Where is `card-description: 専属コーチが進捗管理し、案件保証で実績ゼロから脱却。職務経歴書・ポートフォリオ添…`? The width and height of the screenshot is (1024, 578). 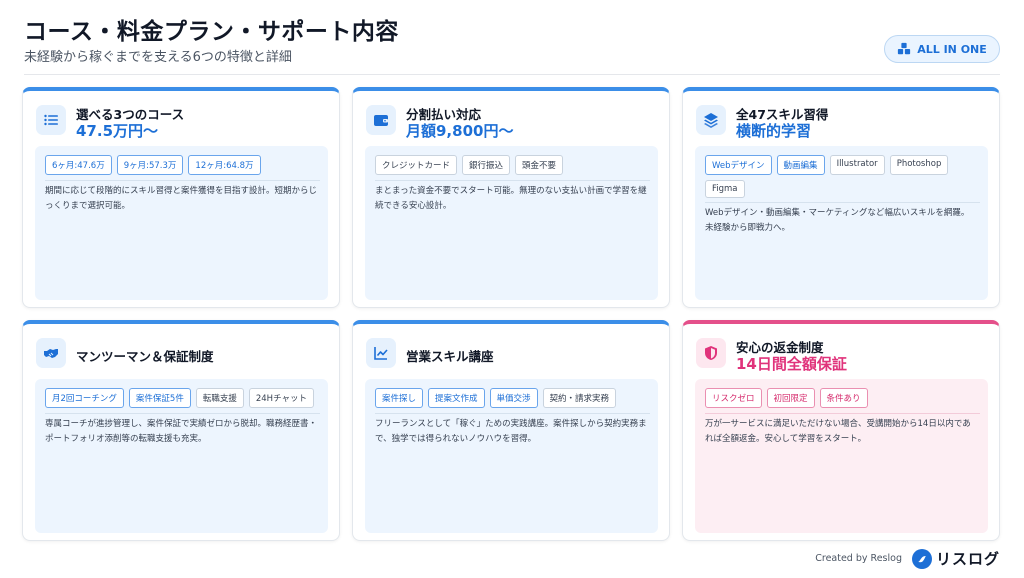 card-description: 専属コーチが進捗管理し、案件保証で実績ゼロから脱却。職務経歴書・ポートフォリオ添… is located at coordinates (181, 431).